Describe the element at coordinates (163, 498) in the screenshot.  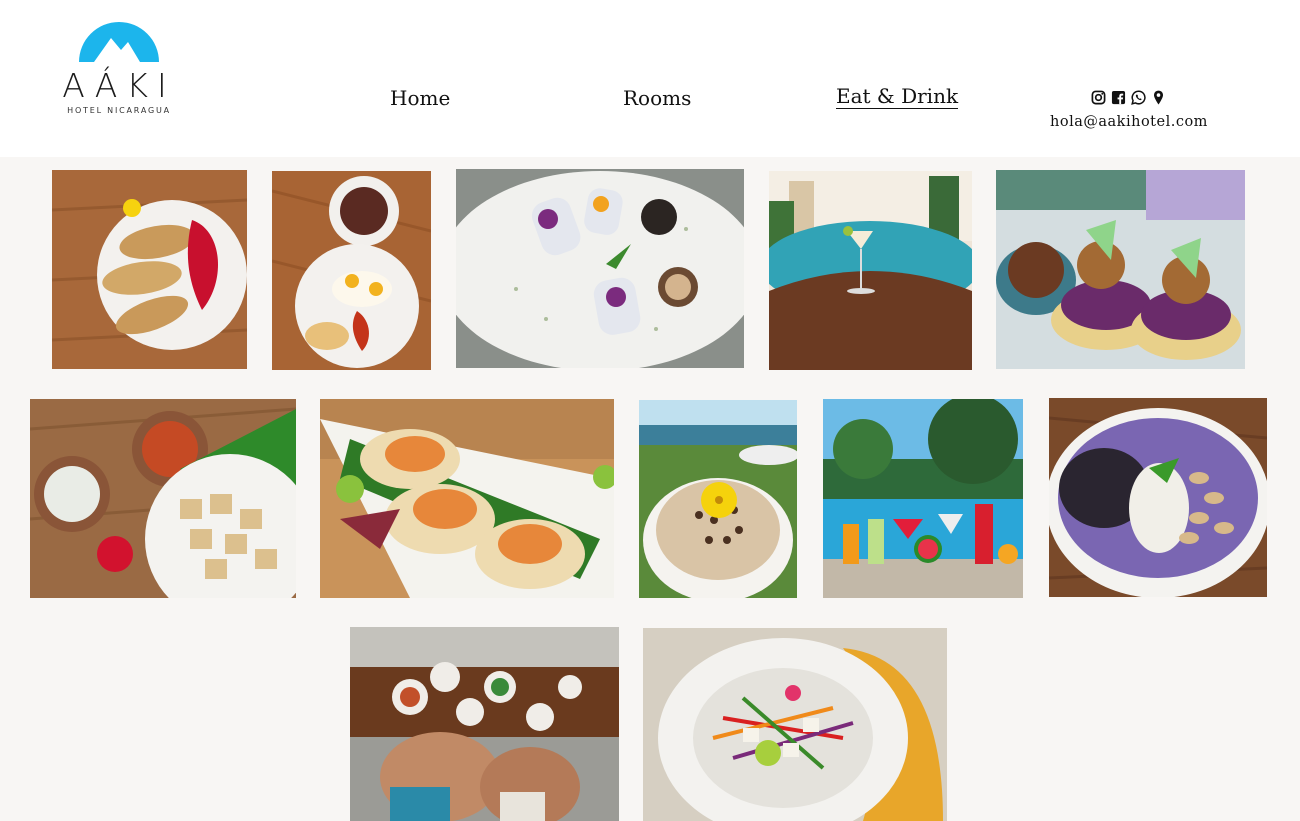
I see `yuca-fries-photo` at that location.